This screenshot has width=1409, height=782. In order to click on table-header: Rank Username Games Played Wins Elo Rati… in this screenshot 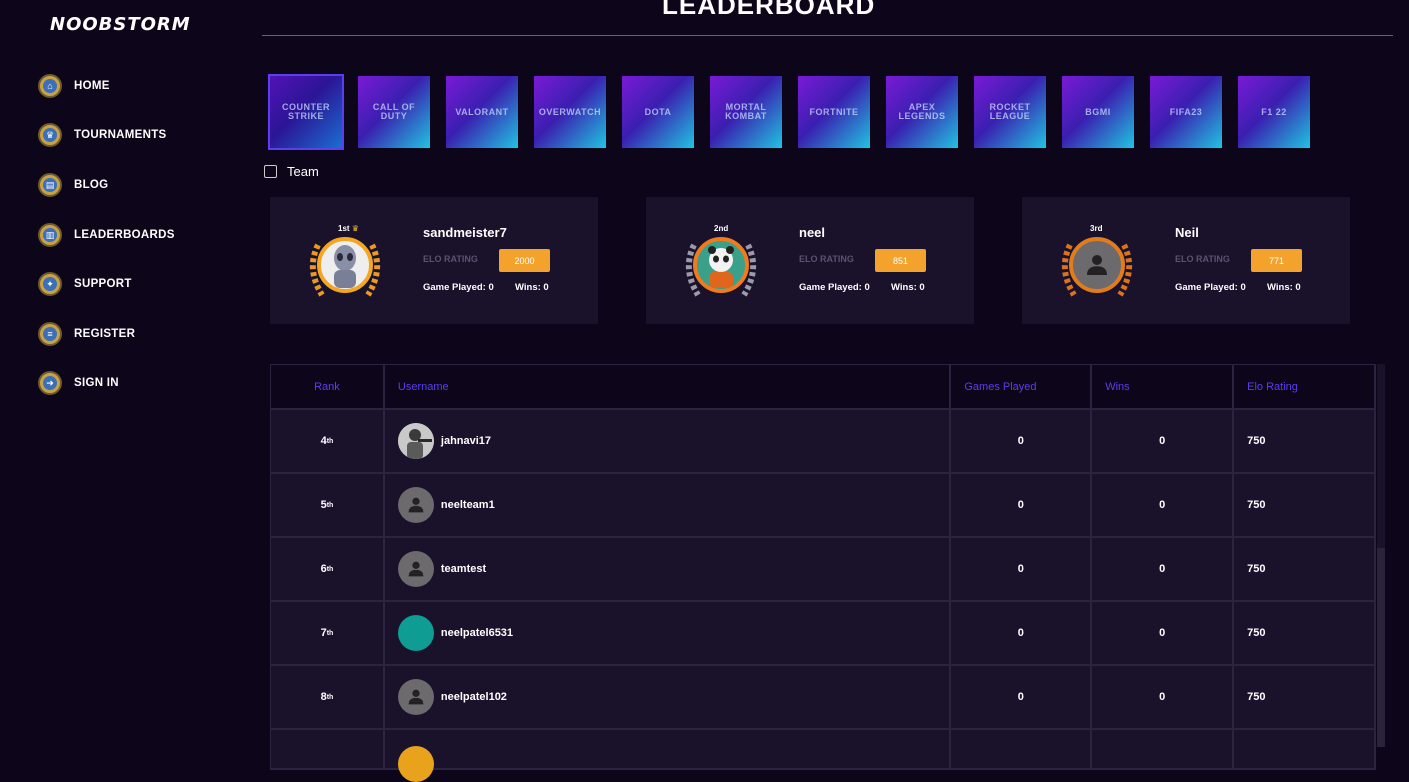, I will do `click(823, 387)`.